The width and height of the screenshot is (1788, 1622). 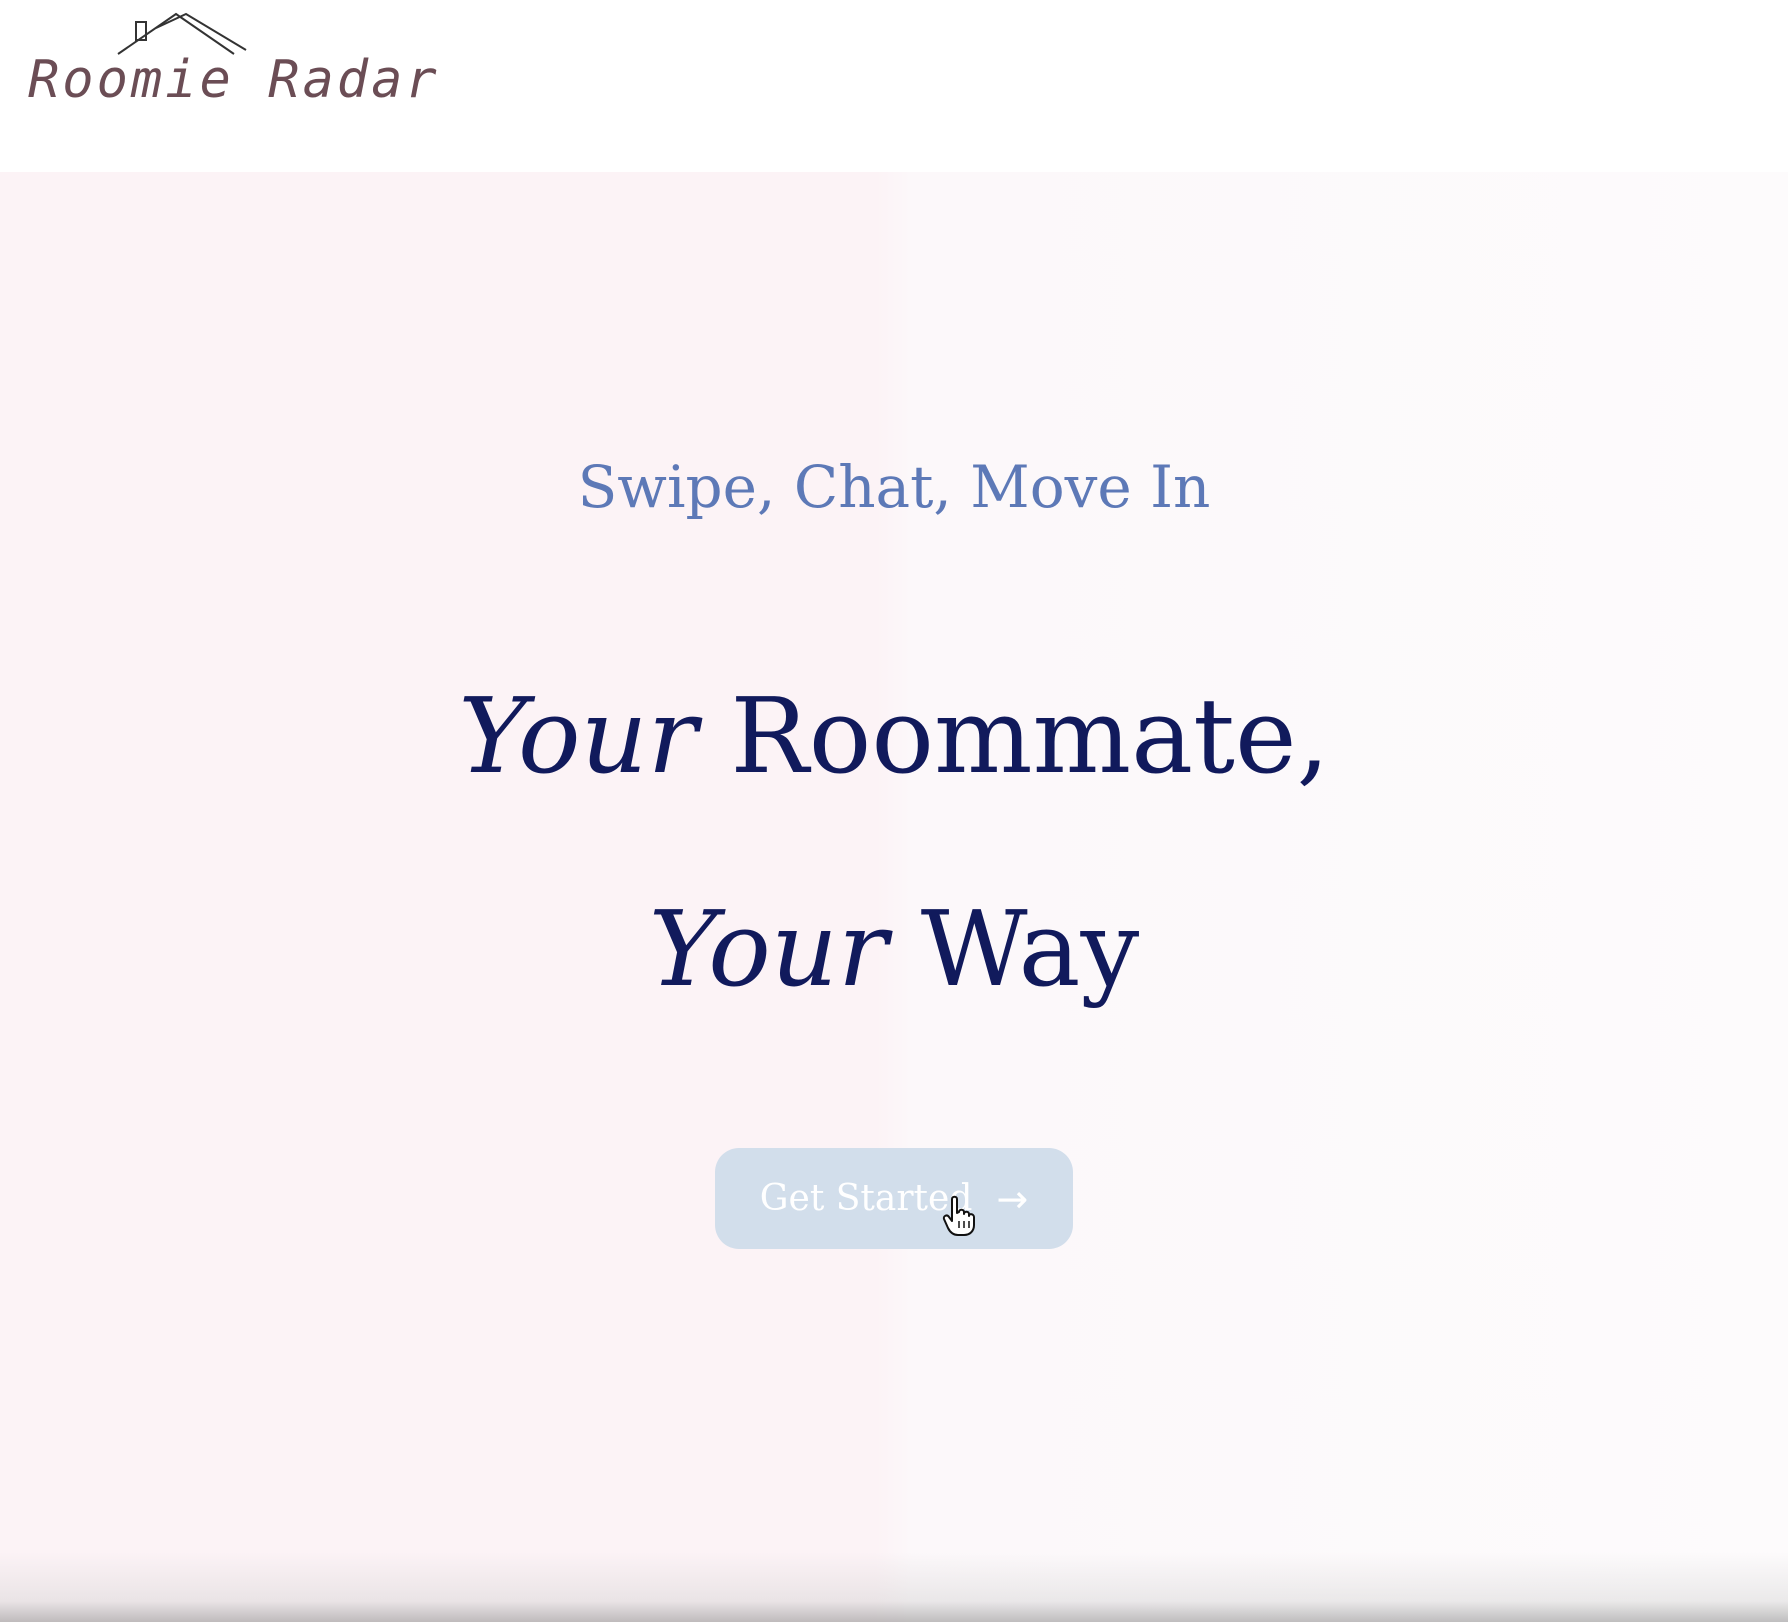 What do you see at coordinates (578, 736) in the screenshot?
I see `headline-italic-word-1: Your` at bounding box center [578, 736].